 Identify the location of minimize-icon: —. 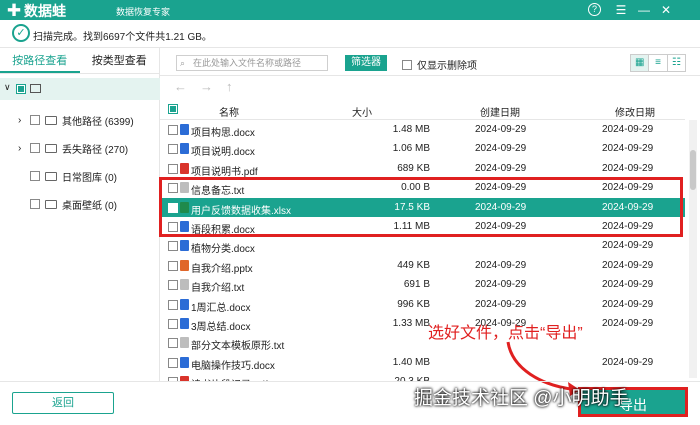
(644, 10).